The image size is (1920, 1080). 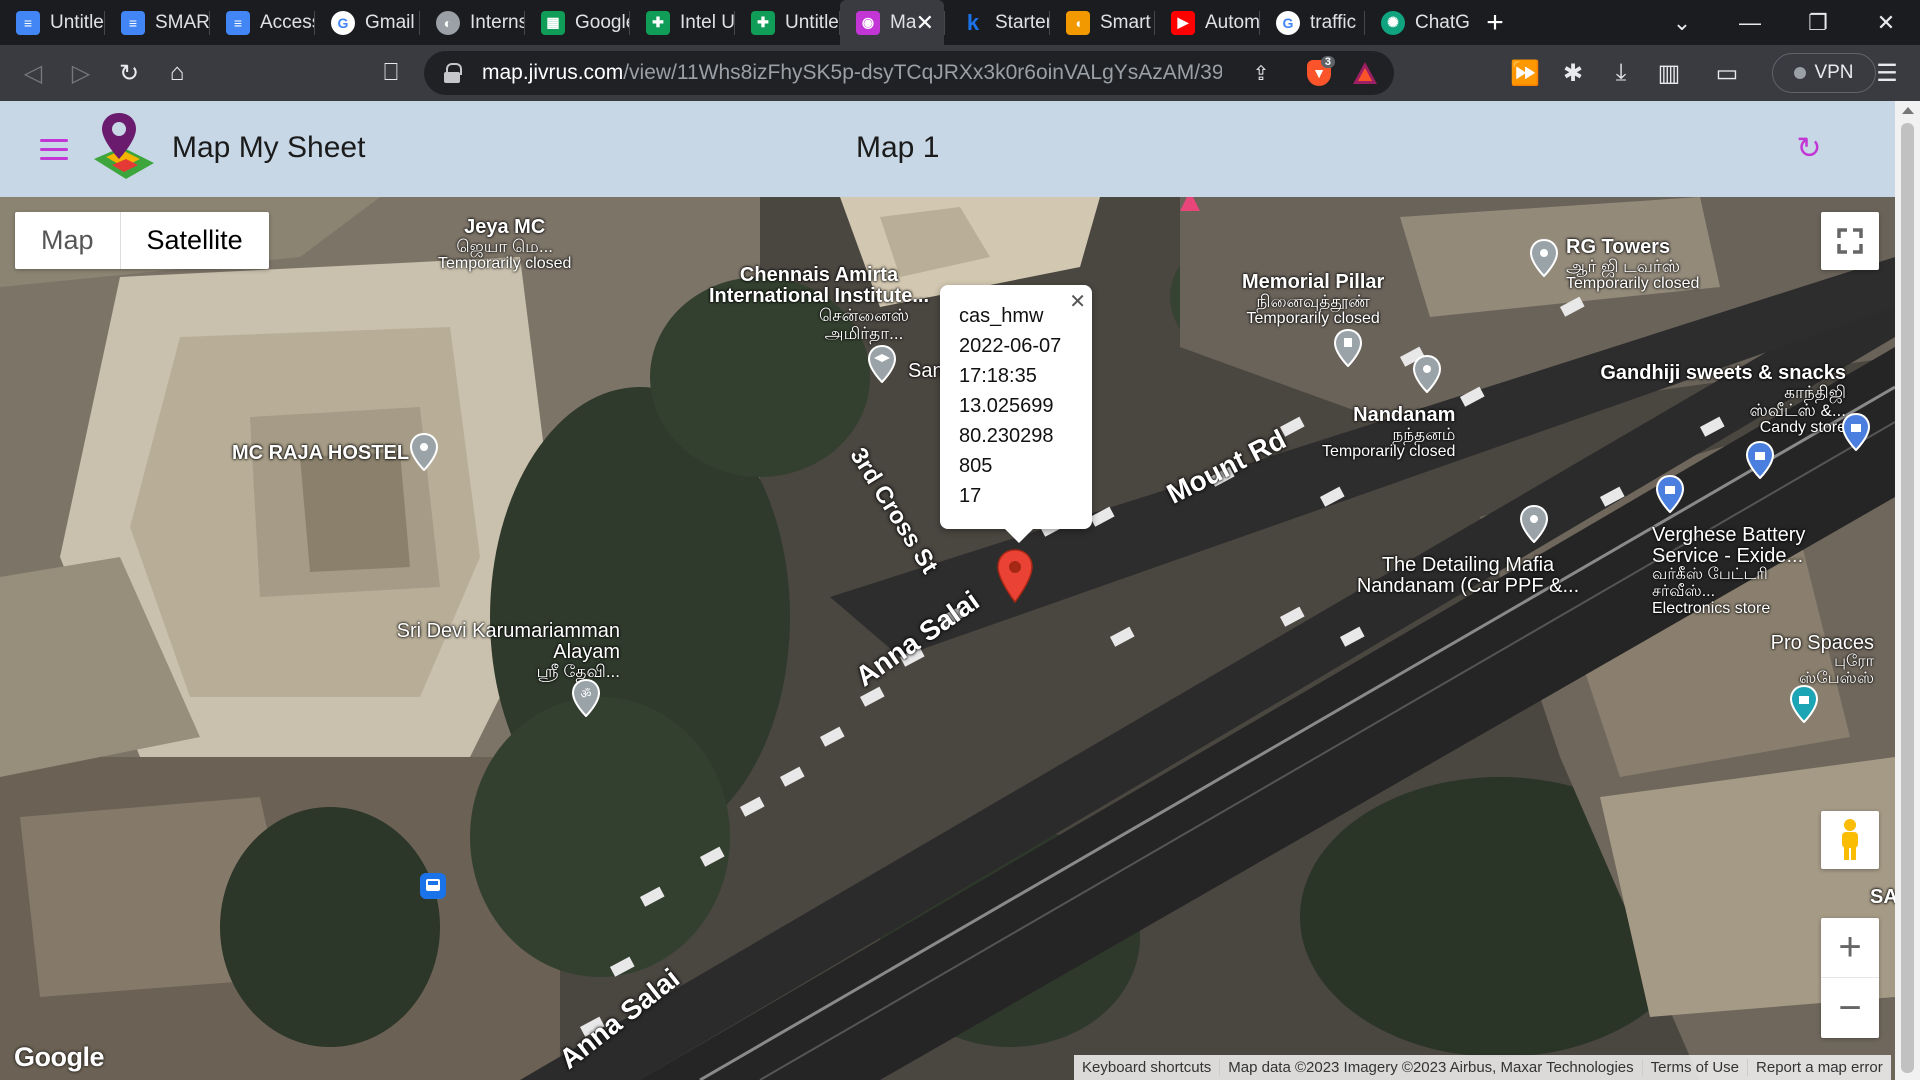 I want to click on youtube-icon: ▶, so click(x=1183, y=22).